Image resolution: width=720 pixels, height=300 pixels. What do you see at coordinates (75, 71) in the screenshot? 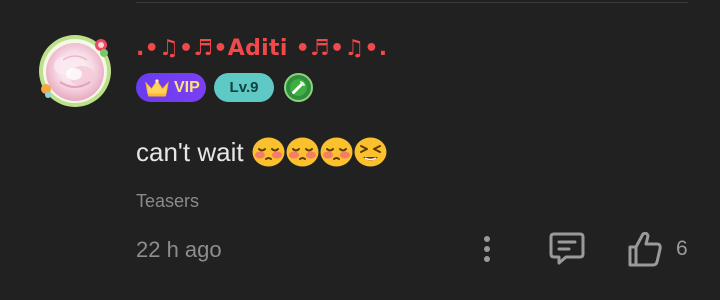
I see `user-avatar` at bounding box center [75, 71].